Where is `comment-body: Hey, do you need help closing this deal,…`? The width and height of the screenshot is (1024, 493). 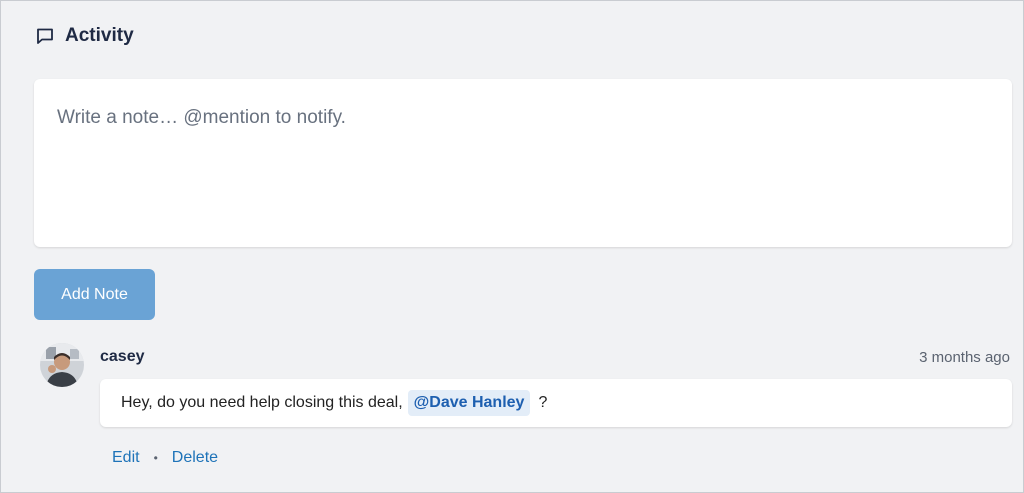 comment-body: Hey, do you need help closing this deal,… is located at coordinates (556, 403).